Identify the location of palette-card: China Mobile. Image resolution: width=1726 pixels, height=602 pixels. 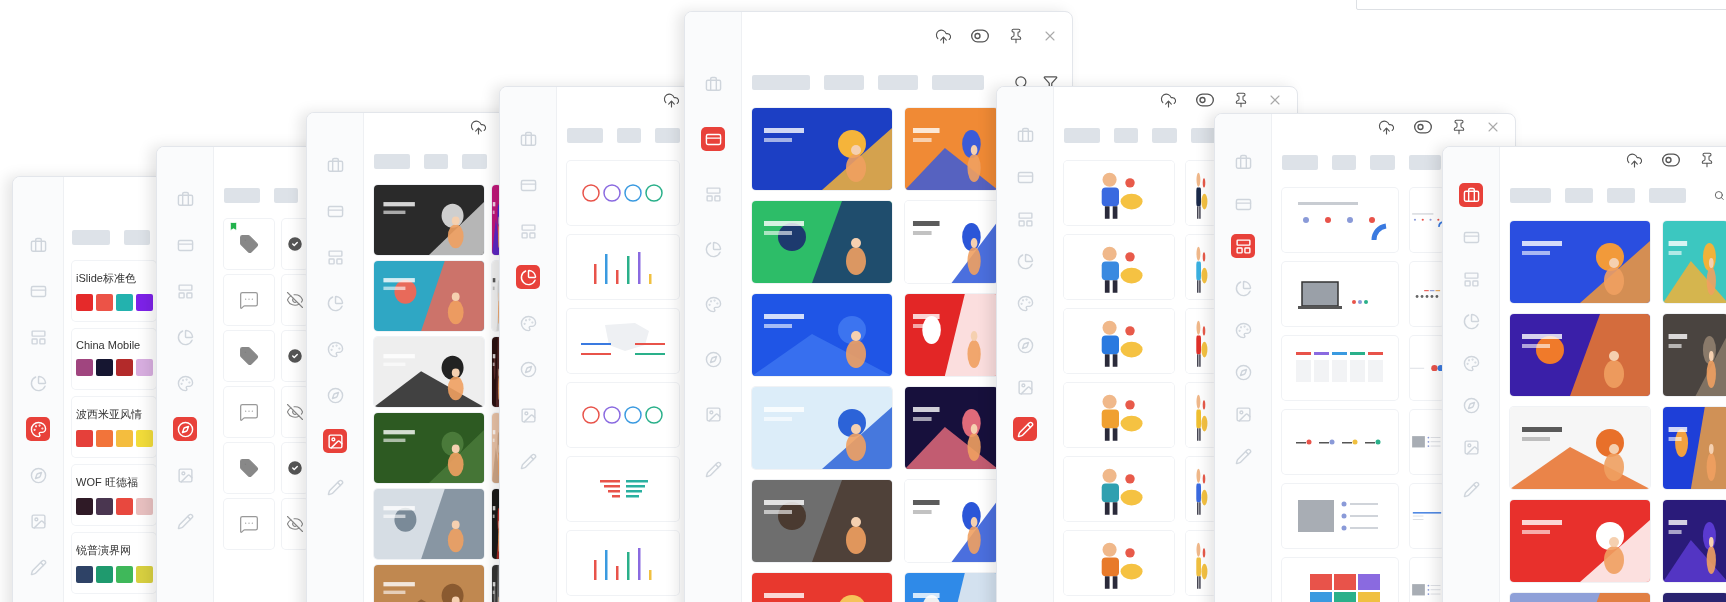
(114, 359).